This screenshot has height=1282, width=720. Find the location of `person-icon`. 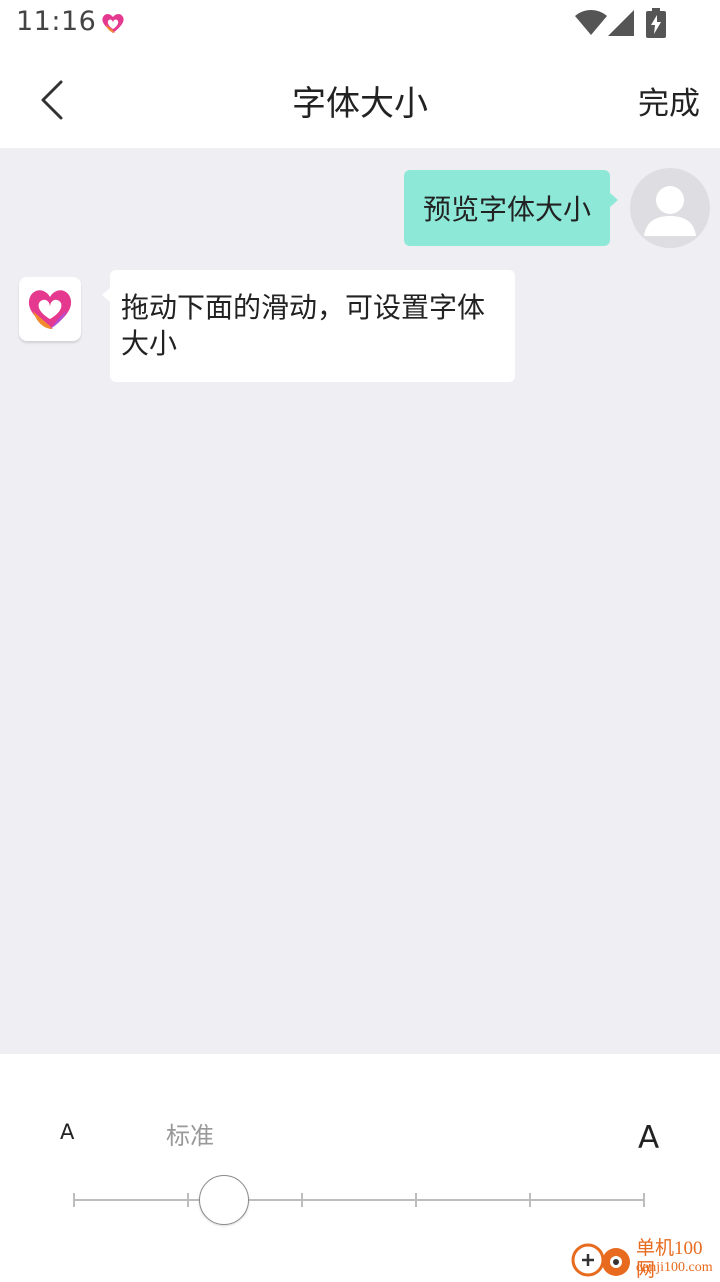

person-icon is located at coordinates (670, 211).